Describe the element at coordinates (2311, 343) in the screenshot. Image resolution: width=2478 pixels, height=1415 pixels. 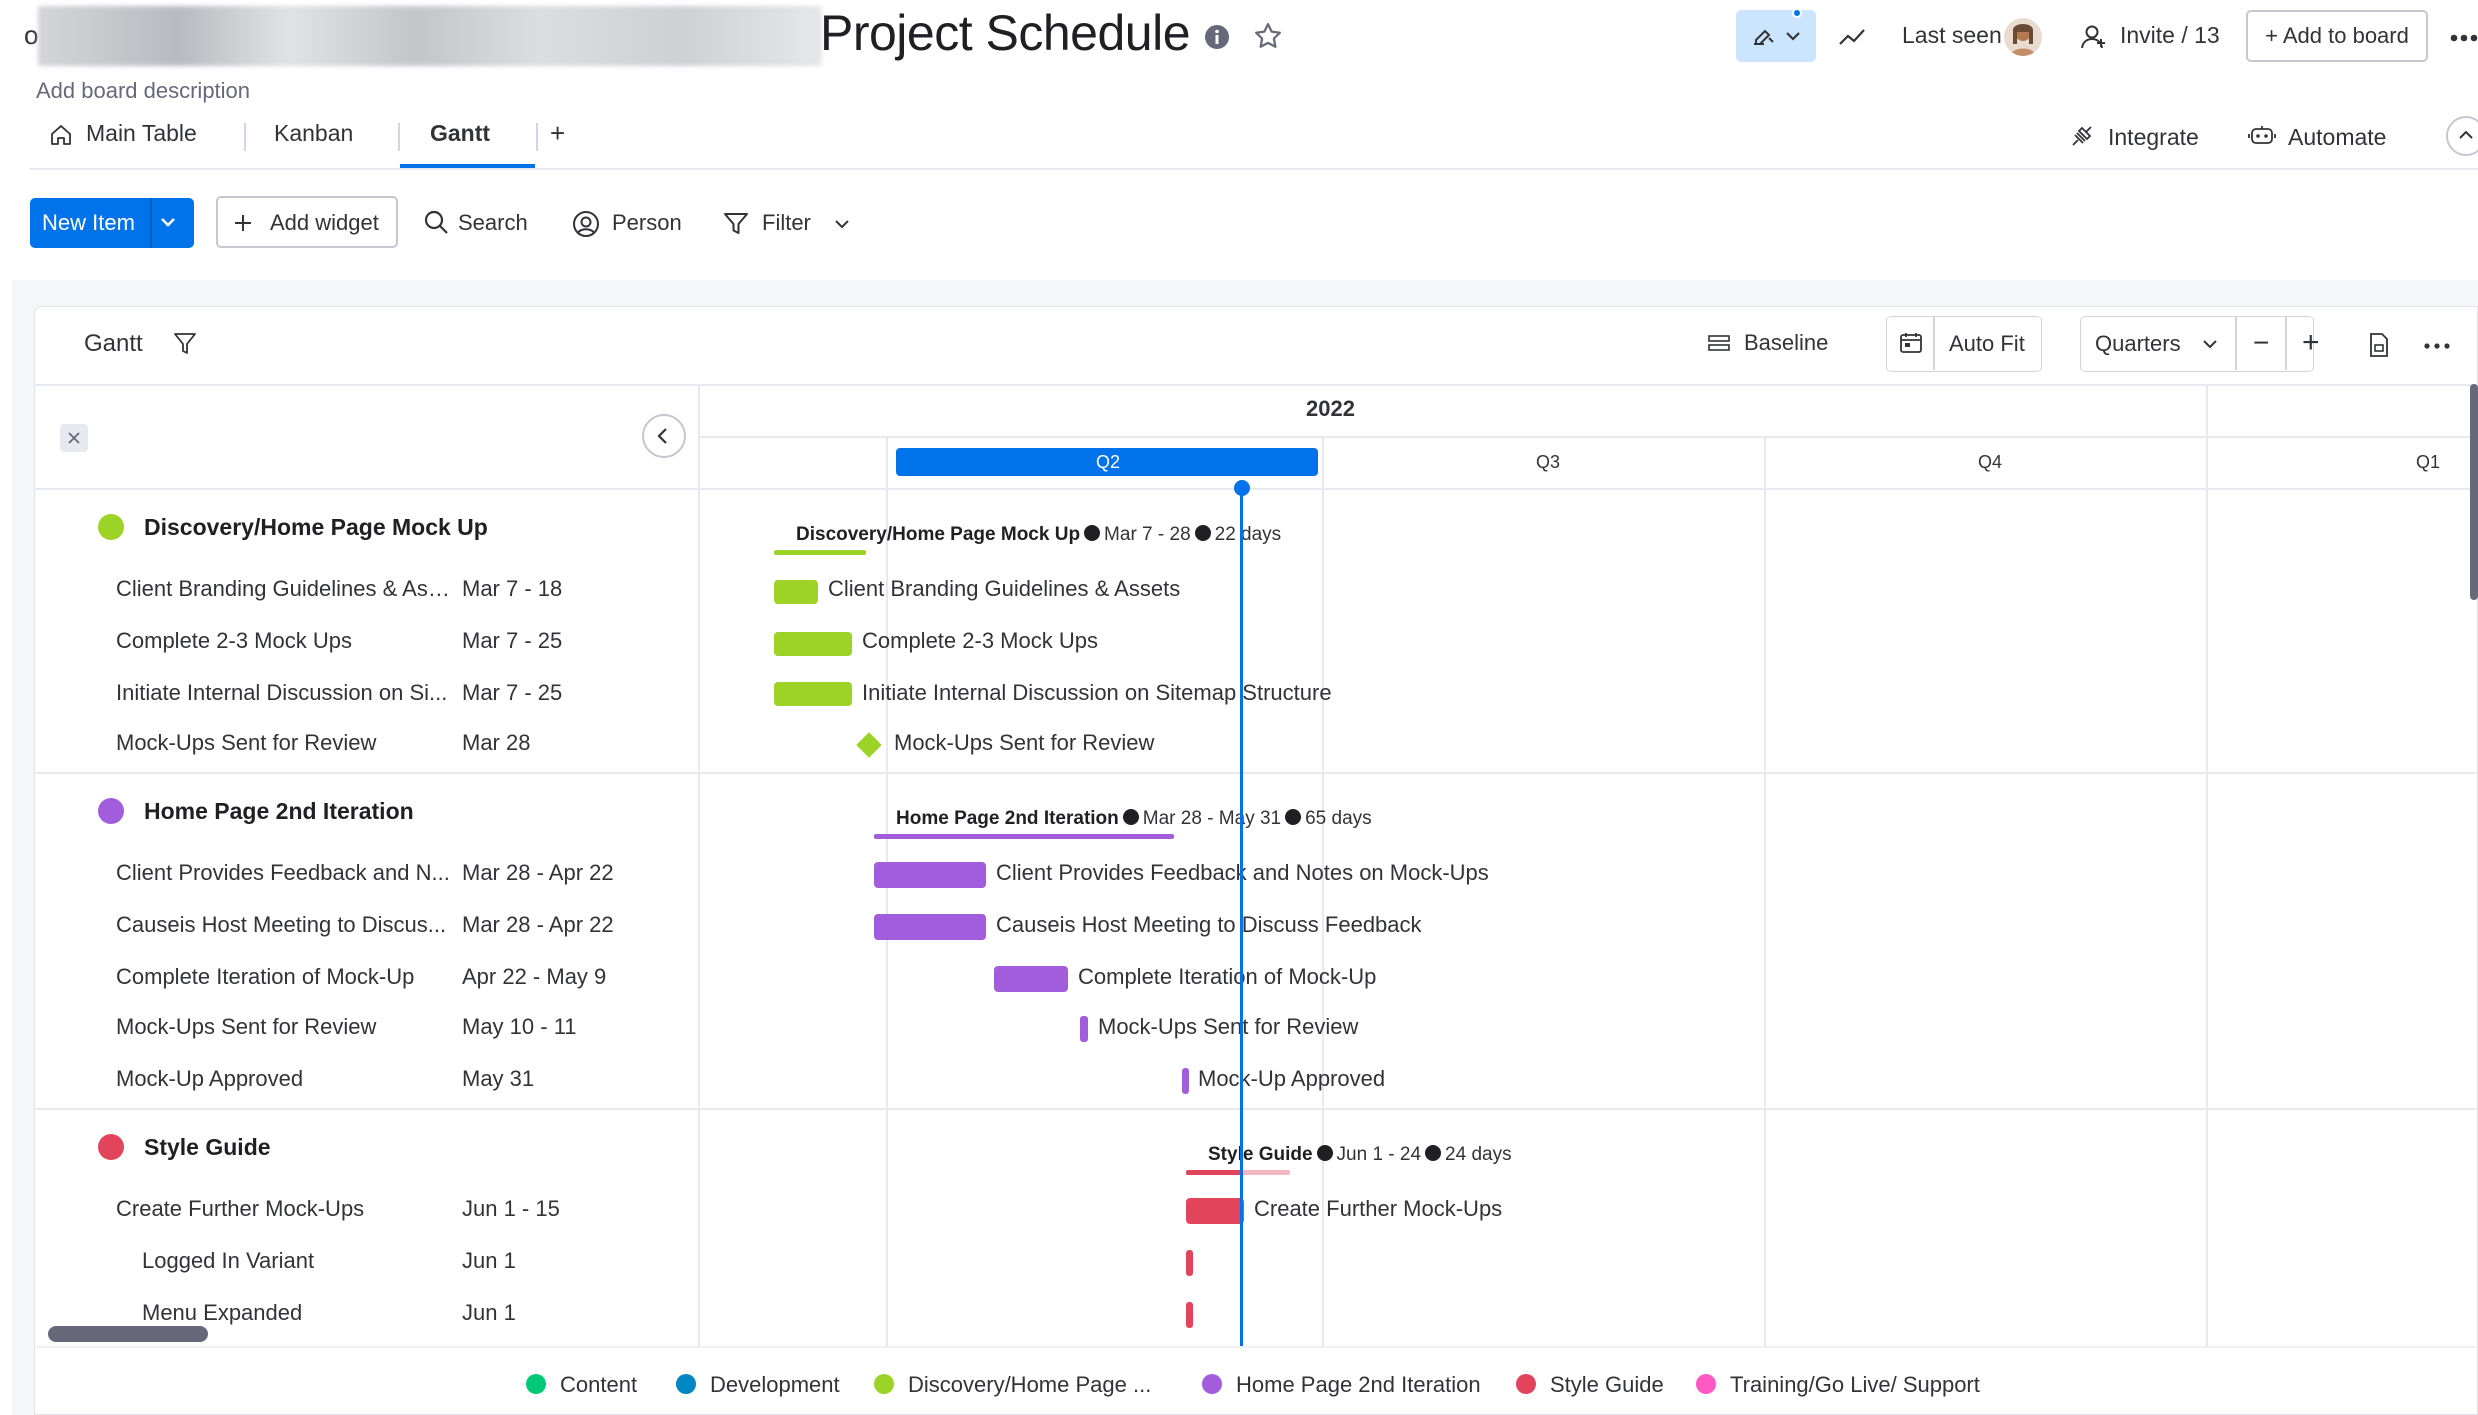
I see `zoom-in-button: +` at that location.